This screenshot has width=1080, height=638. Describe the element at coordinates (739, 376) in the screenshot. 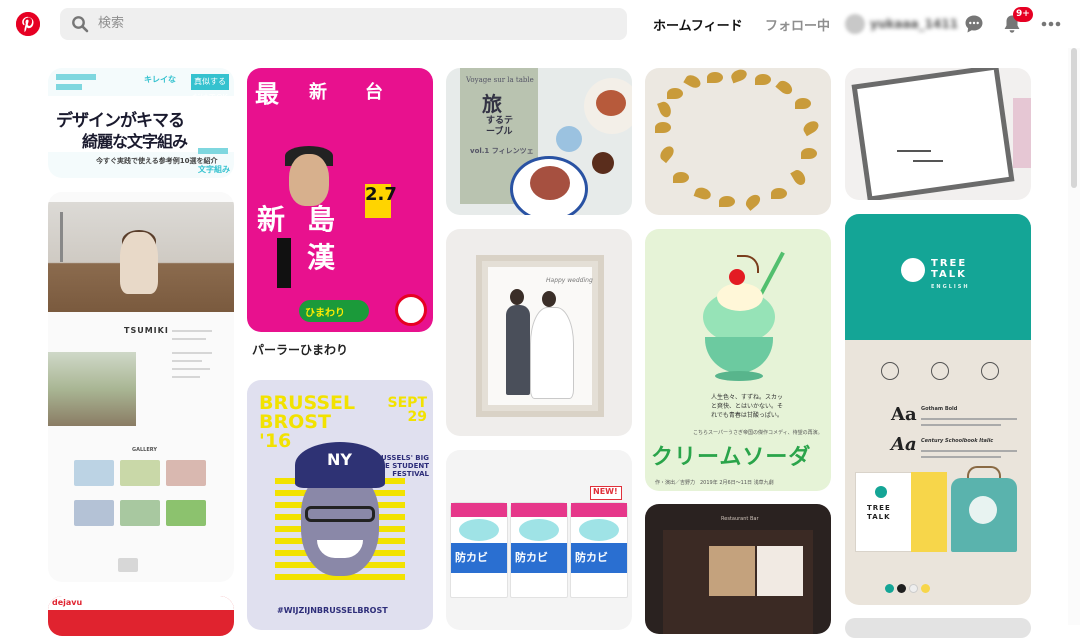

I see `glass-foot` at that location.